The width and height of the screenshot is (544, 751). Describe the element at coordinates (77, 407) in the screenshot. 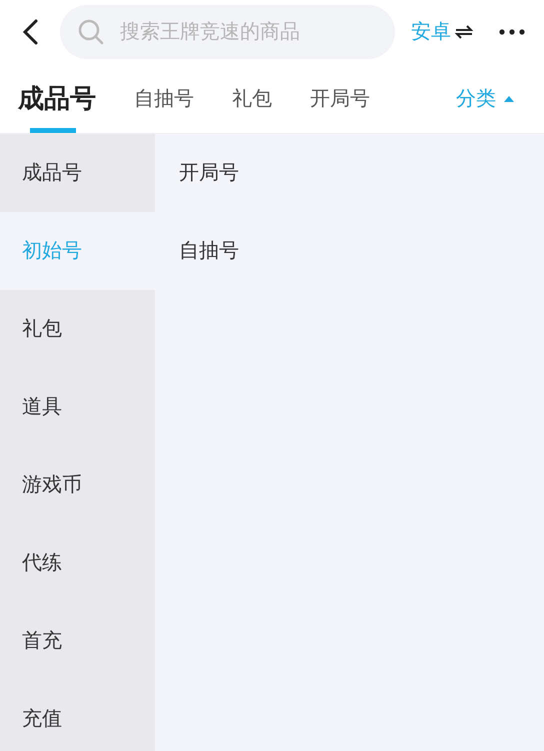

I see `sidebar-item: 道具` at that location.